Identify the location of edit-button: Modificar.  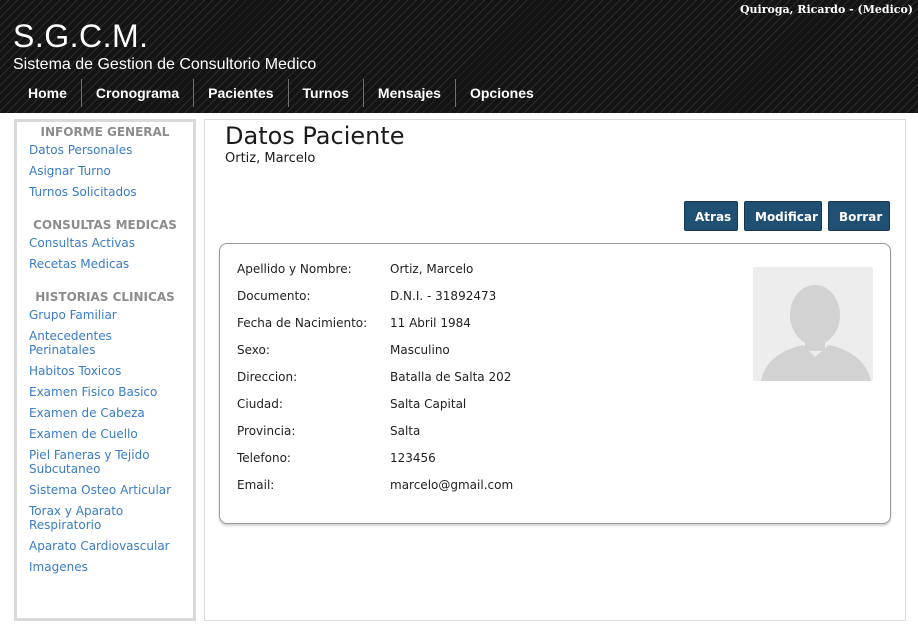
(783, 216).